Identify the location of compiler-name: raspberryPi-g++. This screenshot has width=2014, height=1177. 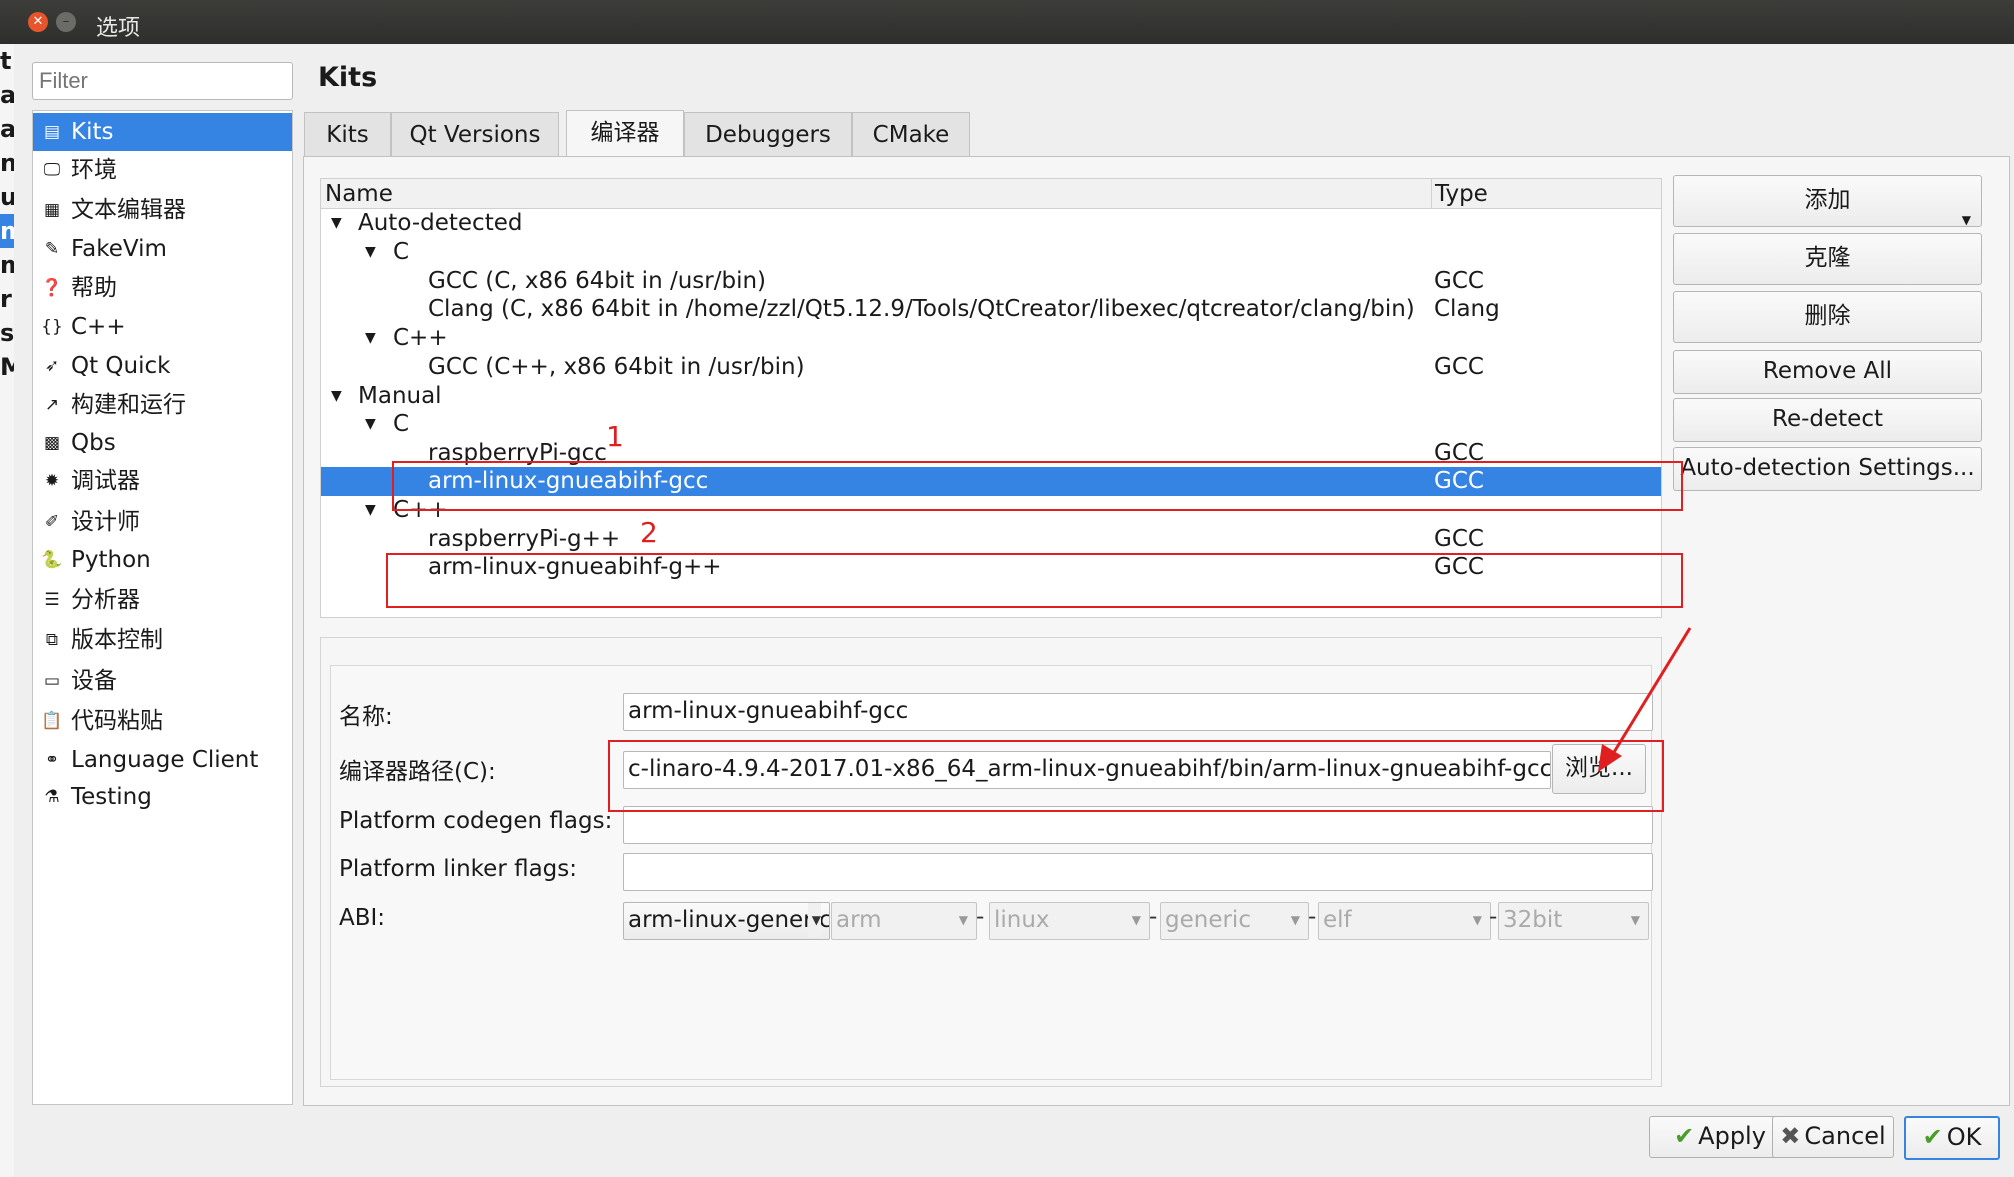
(524, 539).